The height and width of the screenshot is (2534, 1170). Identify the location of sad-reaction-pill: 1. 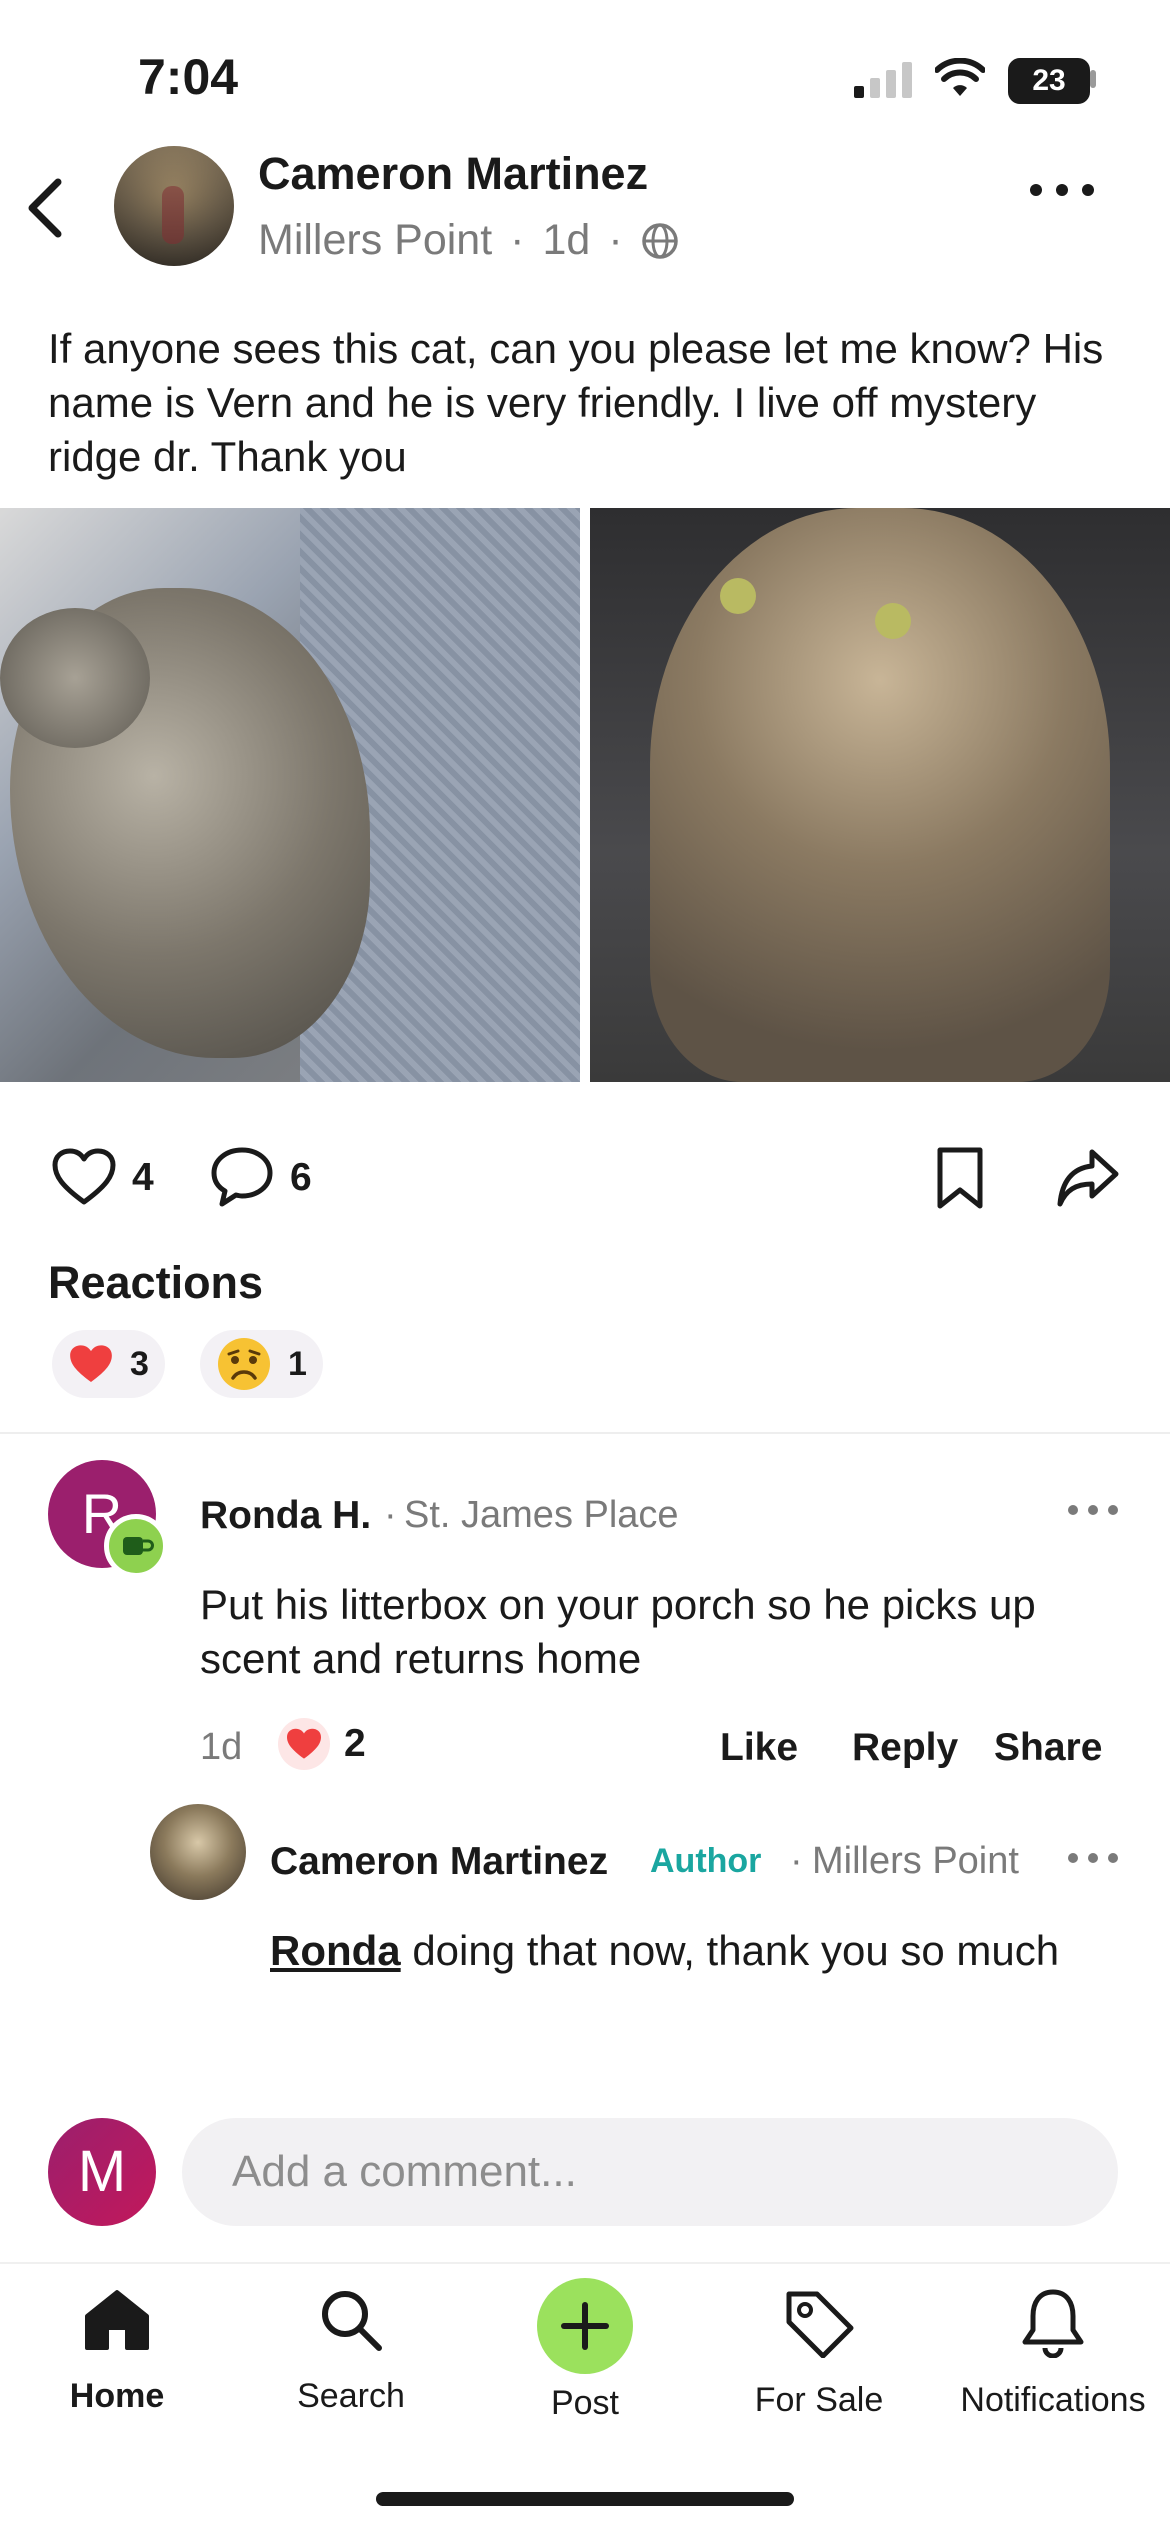
(261, 1364).